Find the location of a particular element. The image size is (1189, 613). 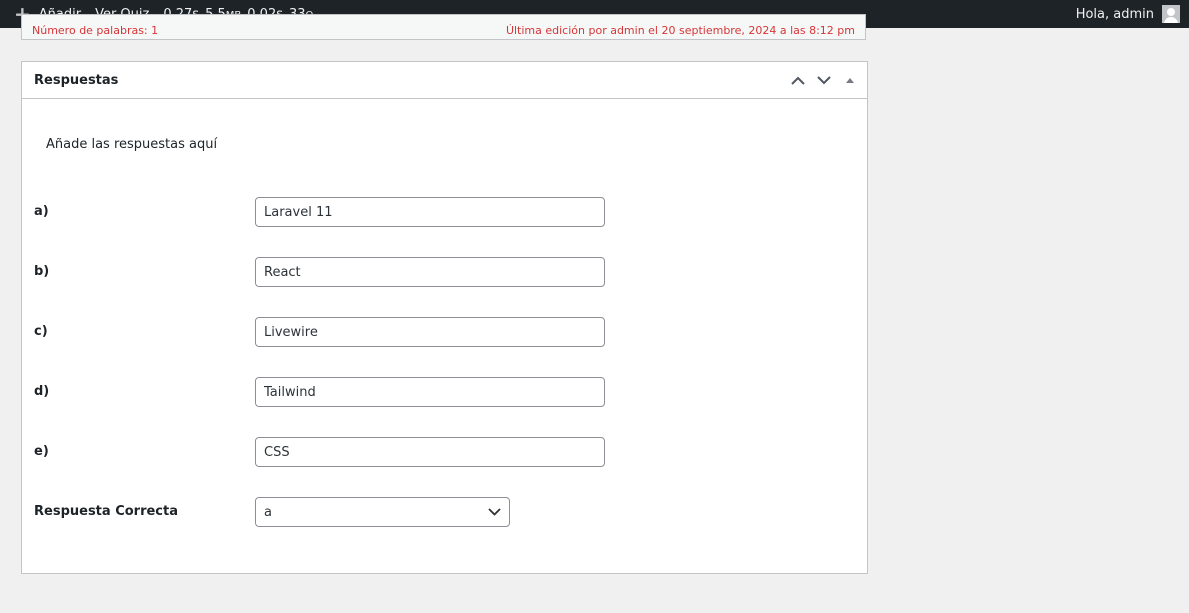

answer-row-b: b) React is located at coordinates (444, 272).